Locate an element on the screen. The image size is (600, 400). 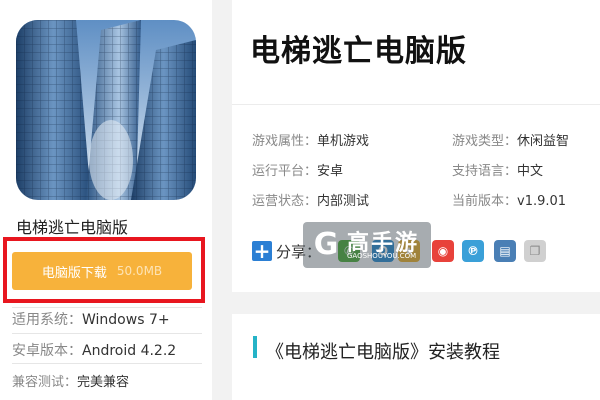
info-value: 安卓 is located at coordinates (330, 171).